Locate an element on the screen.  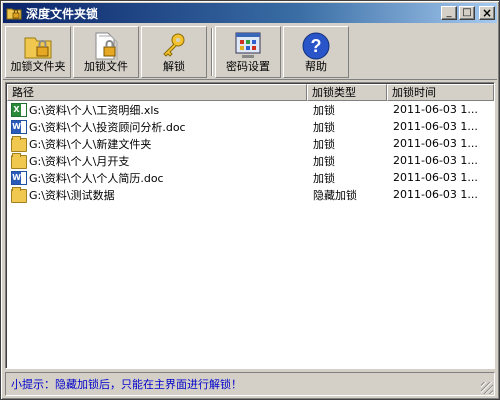
status-tip: 小提示：隐藏加锁后，只能在主界面进行解锁！ is located at coordinates (126, 384).